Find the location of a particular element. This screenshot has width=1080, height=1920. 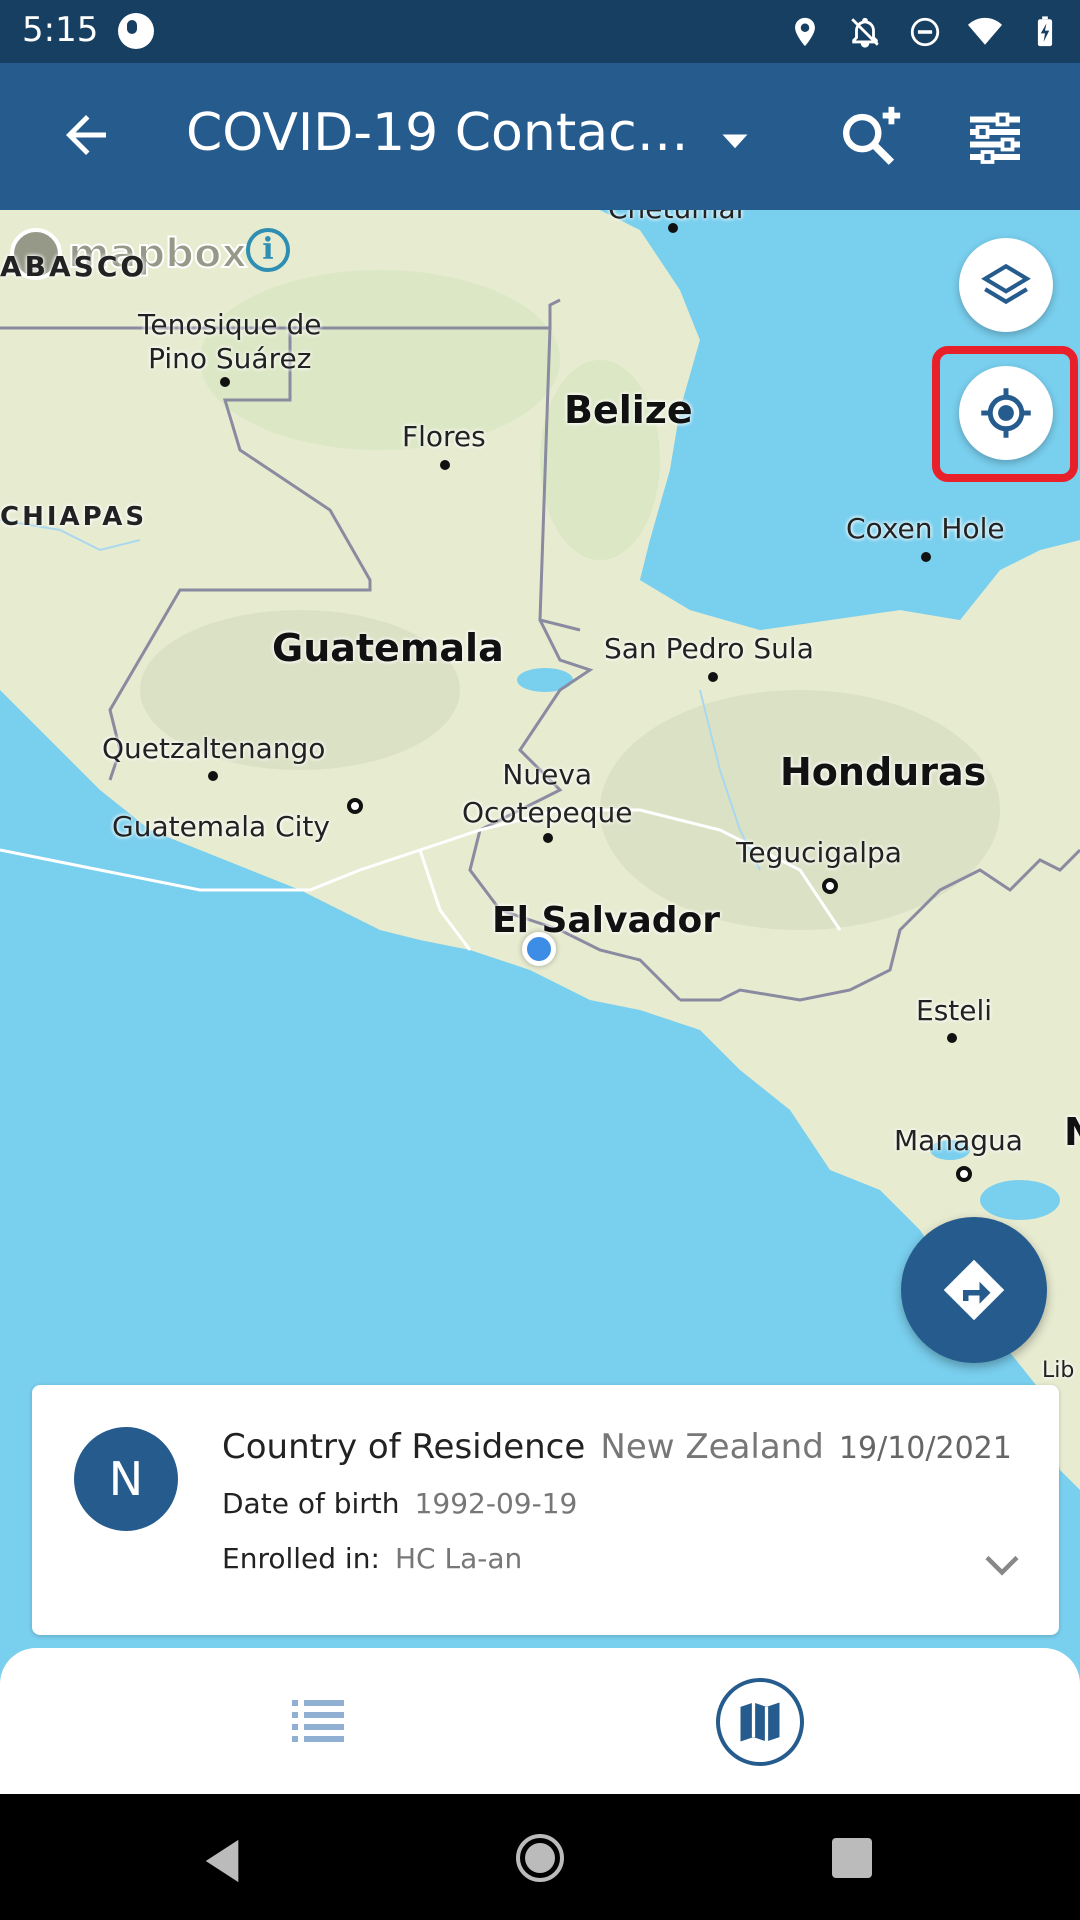

map-dot-coxen-hole is located at coordinates (926, 557).